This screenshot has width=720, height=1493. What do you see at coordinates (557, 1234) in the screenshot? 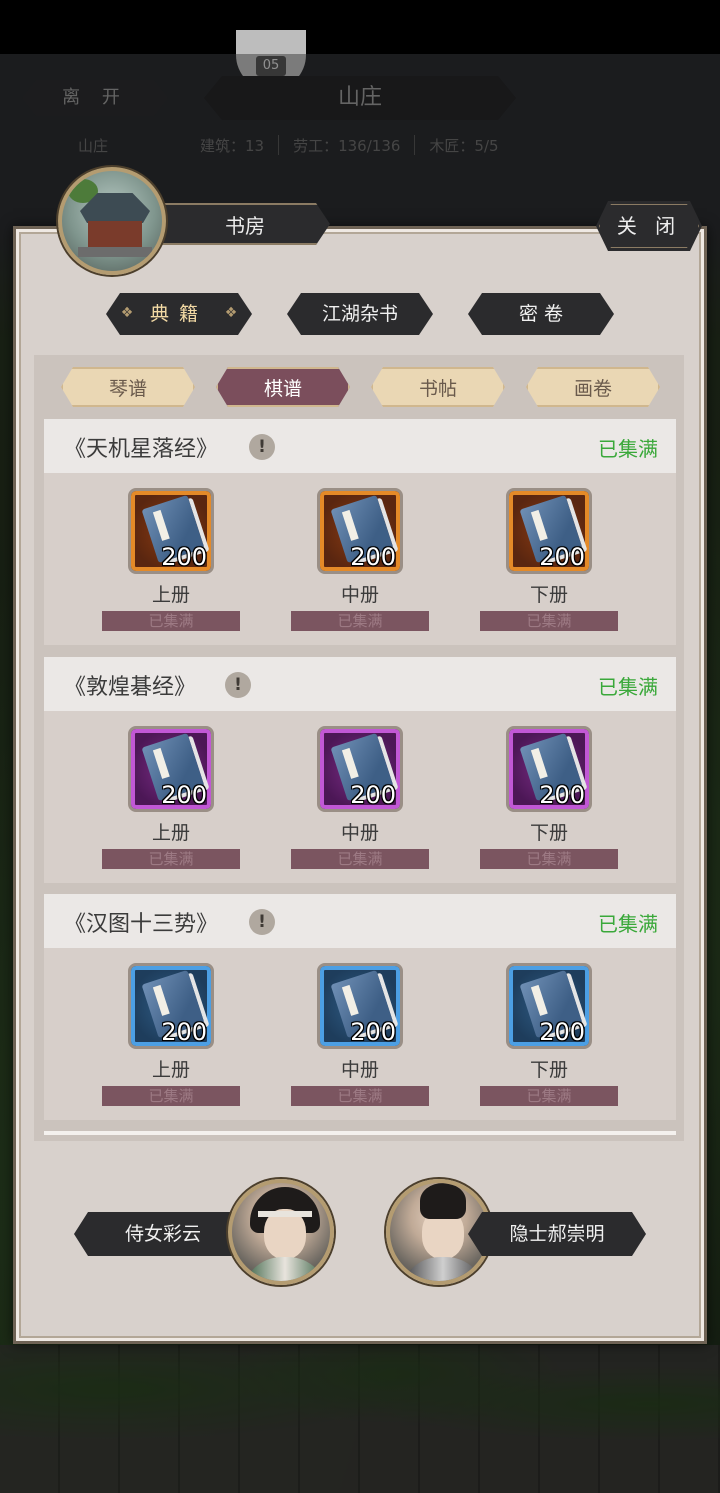
I see `character-name-plate: 隐士郝崇明` at bounding box center [557, 1234].